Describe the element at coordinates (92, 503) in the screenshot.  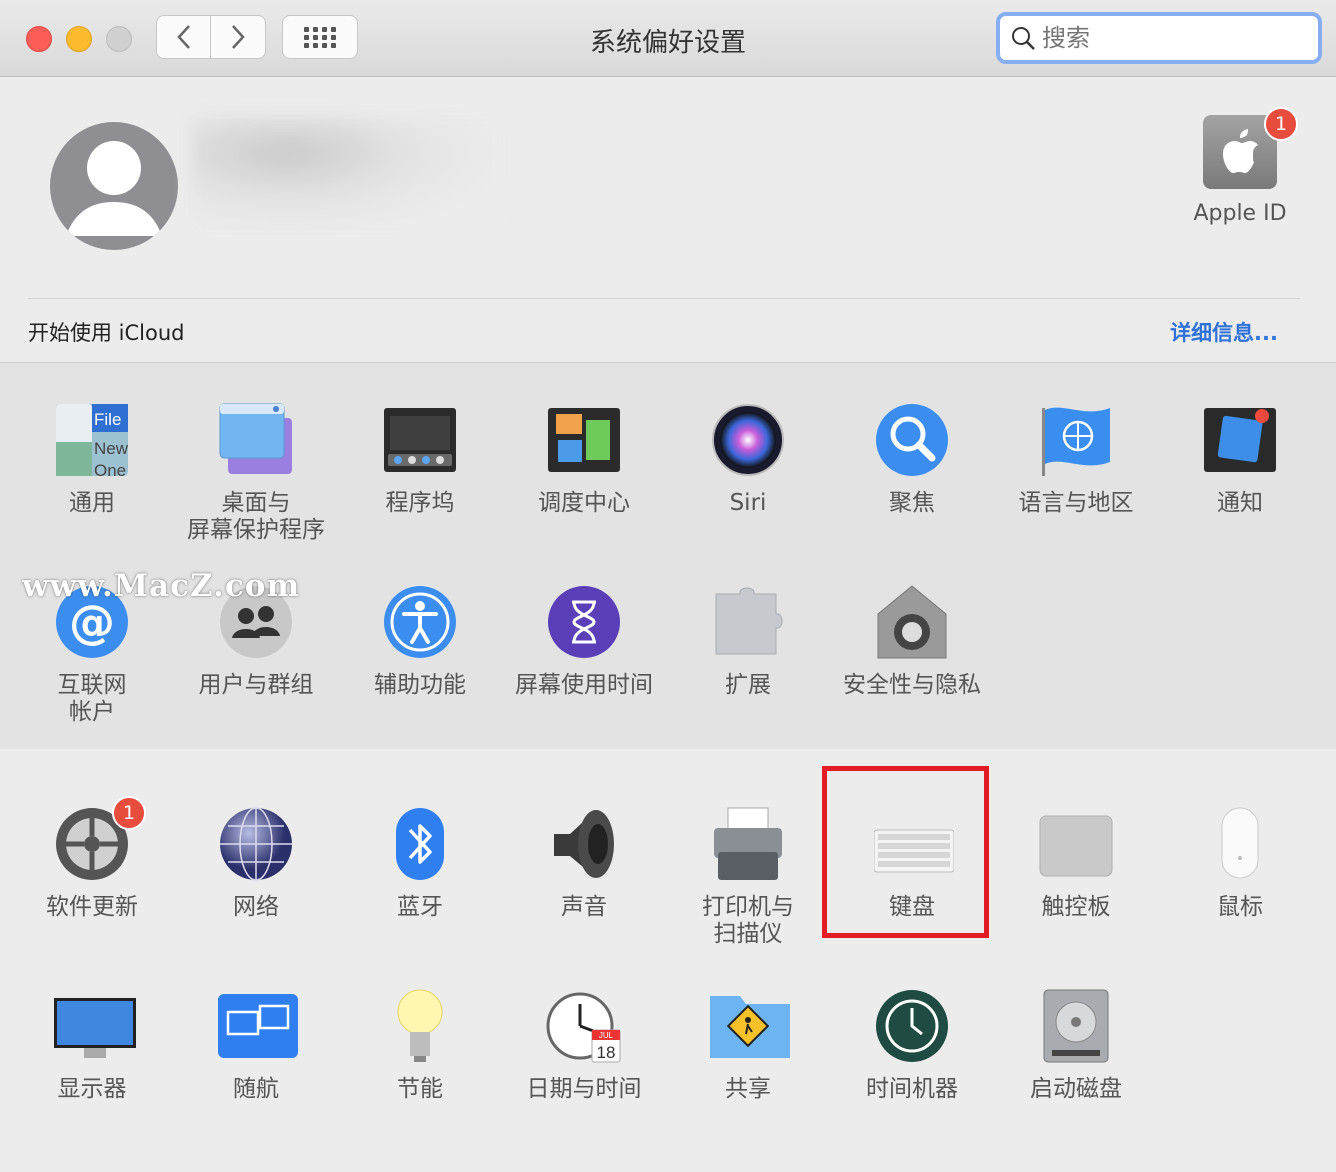
I see `pane-label: 通用` at that location.